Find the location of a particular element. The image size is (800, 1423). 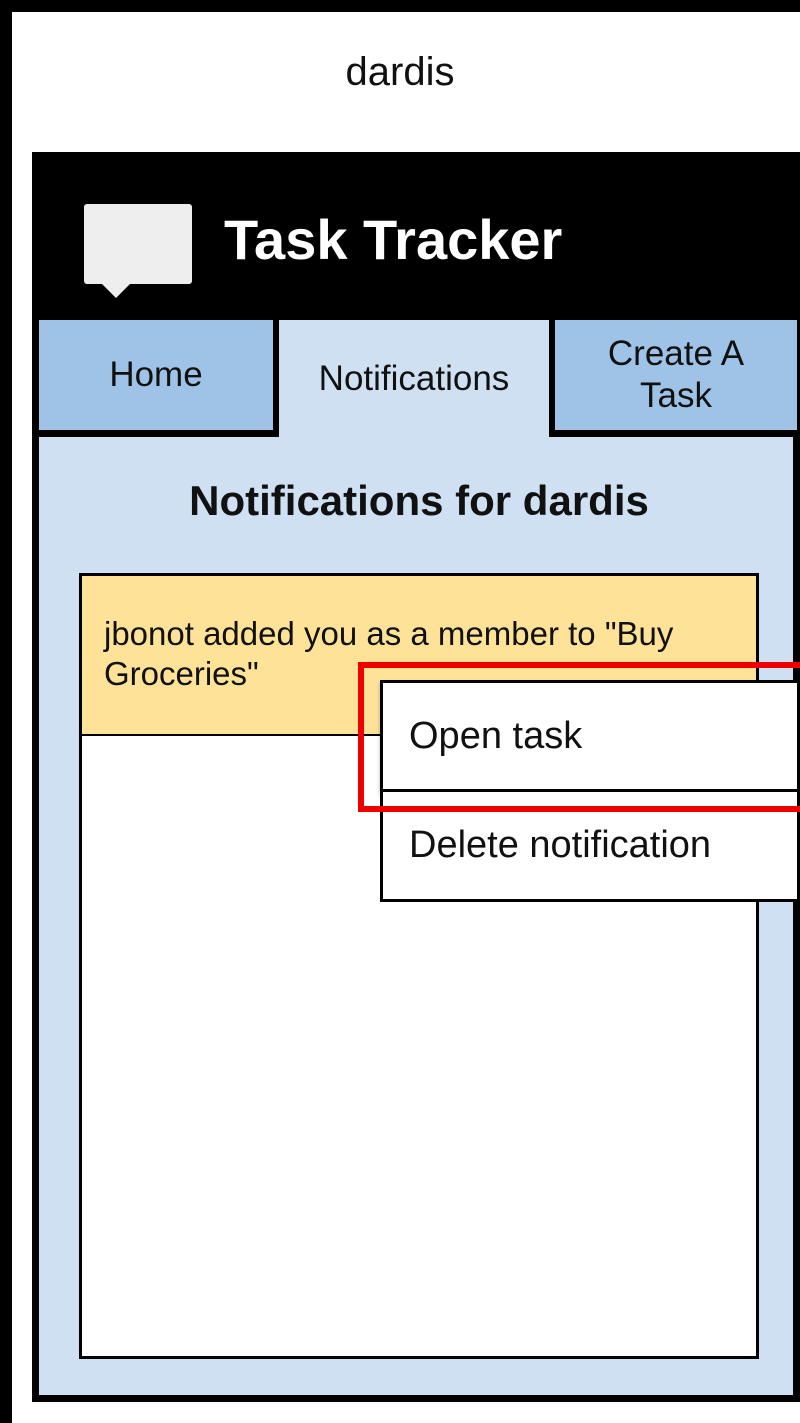

open-task-menu-item: Open task is located at coordinates (590, 736).